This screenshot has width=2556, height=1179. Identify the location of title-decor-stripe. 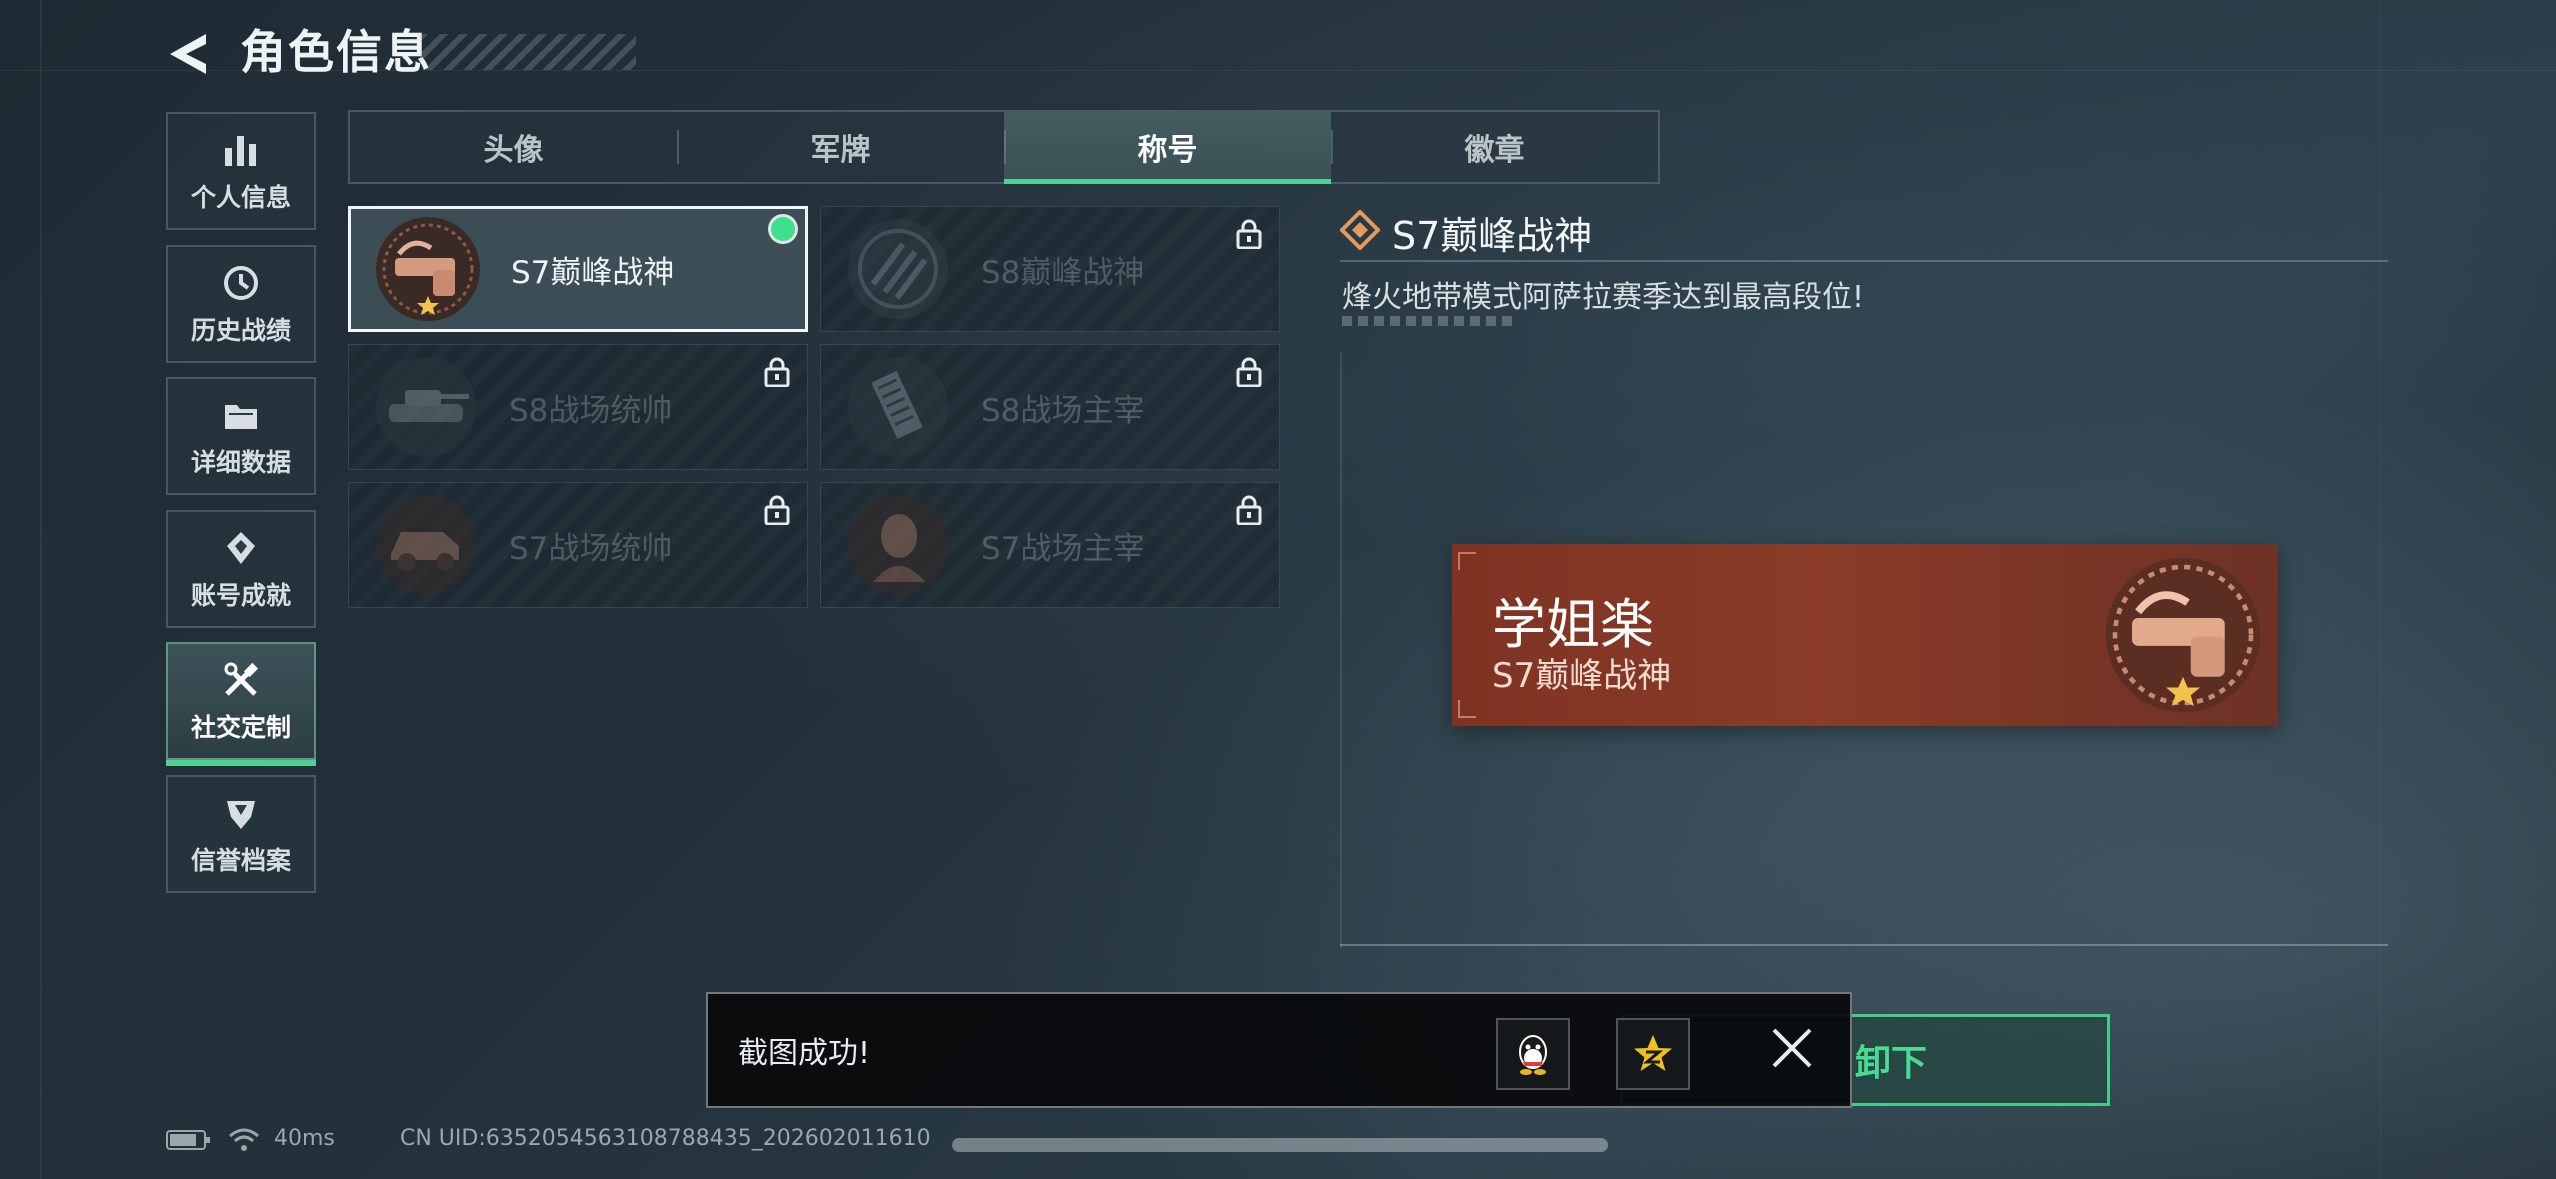
(528, 52).